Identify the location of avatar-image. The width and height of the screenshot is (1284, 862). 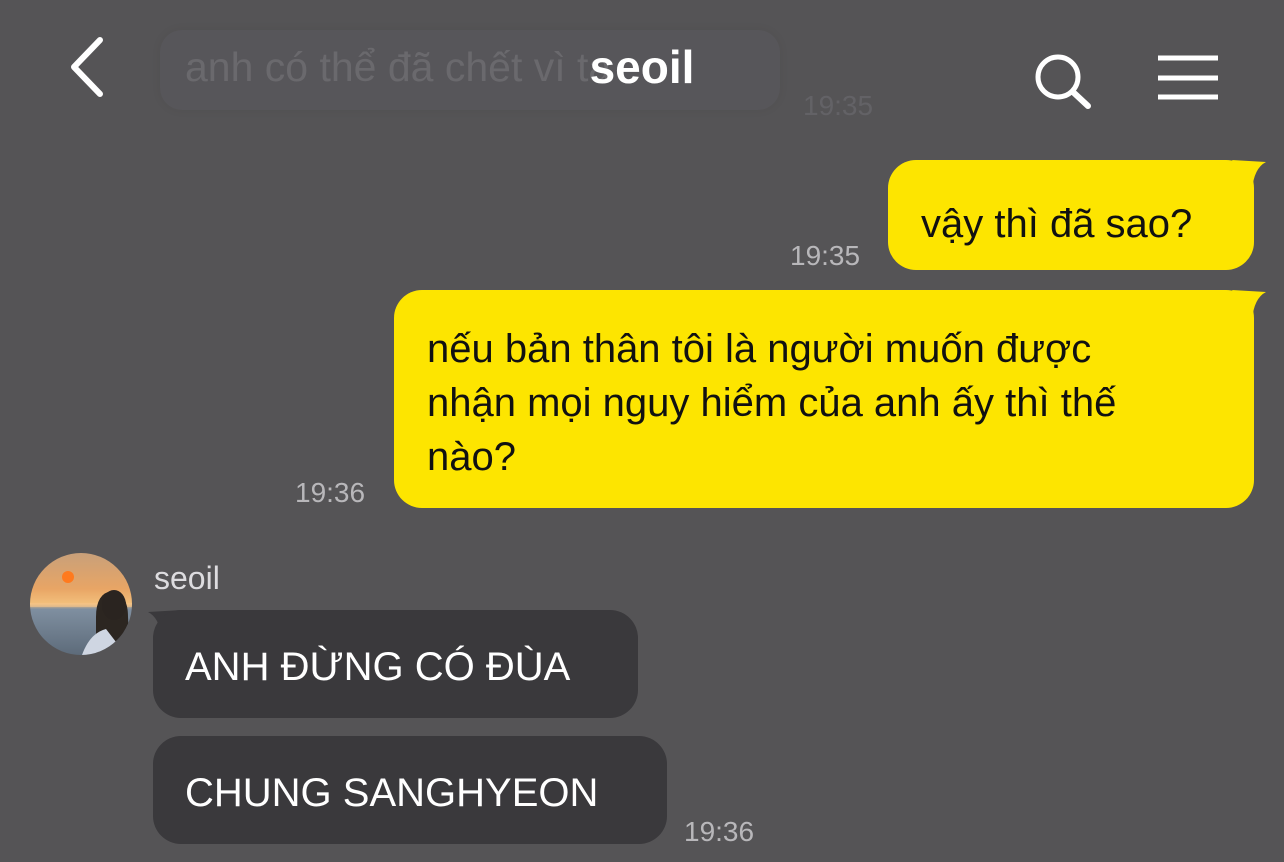
(81, 604).